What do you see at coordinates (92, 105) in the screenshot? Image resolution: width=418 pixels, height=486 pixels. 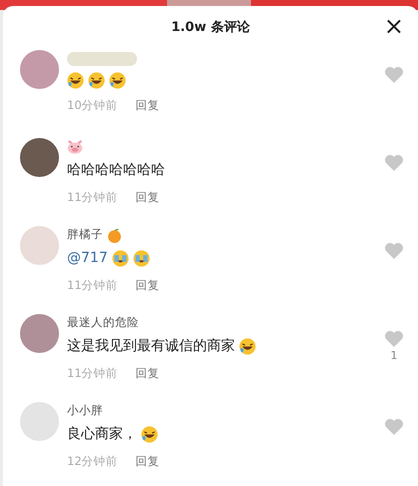 I see `timestamp: 10分钟前` at bounding box center [92, 105].